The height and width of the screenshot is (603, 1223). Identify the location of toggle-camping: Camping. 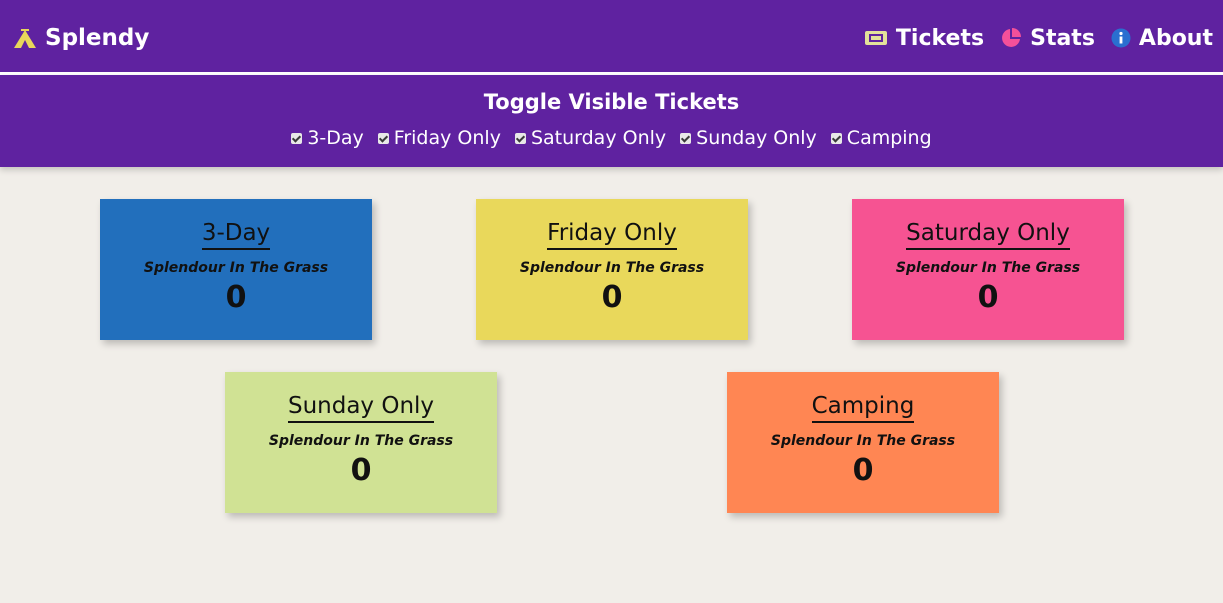
(881, 138).